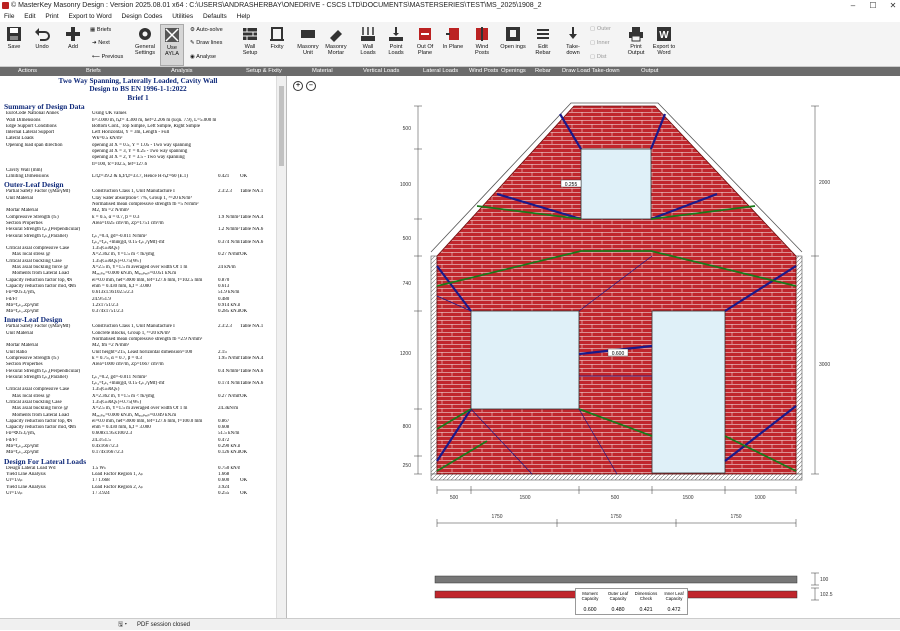  What do you see at coordinates (674, 610) in the screenshot?
I see `value-inner-leaf: 0.472` at bounding box center [674, 610].